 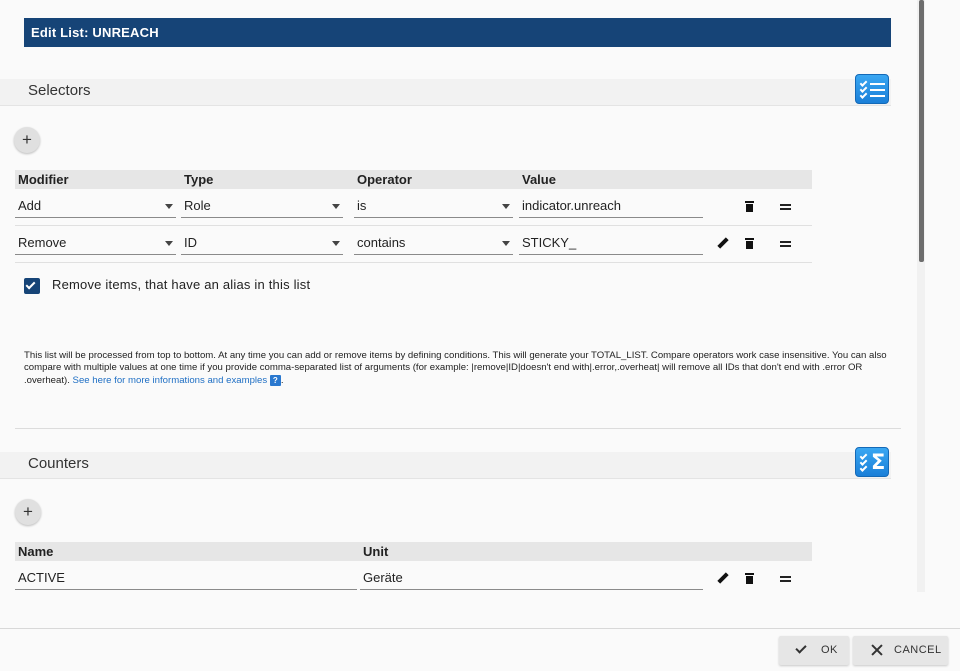 I want to click on column-modifier: Modifier, so click(x=43, y=179).